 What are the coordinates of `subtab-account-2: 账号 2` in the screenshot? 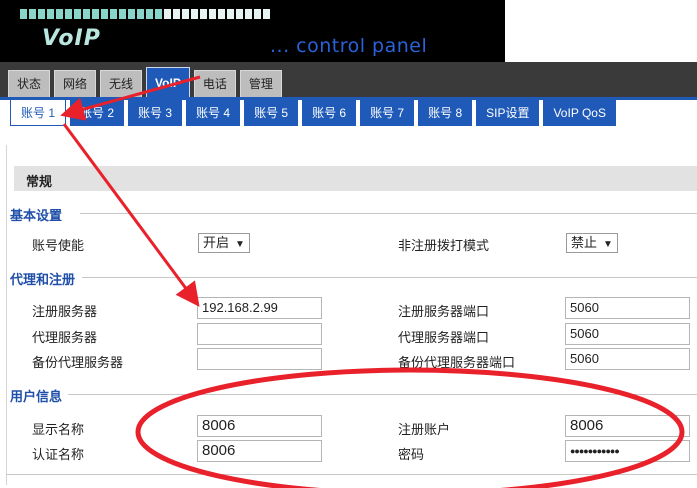 It's located at (97, 113).